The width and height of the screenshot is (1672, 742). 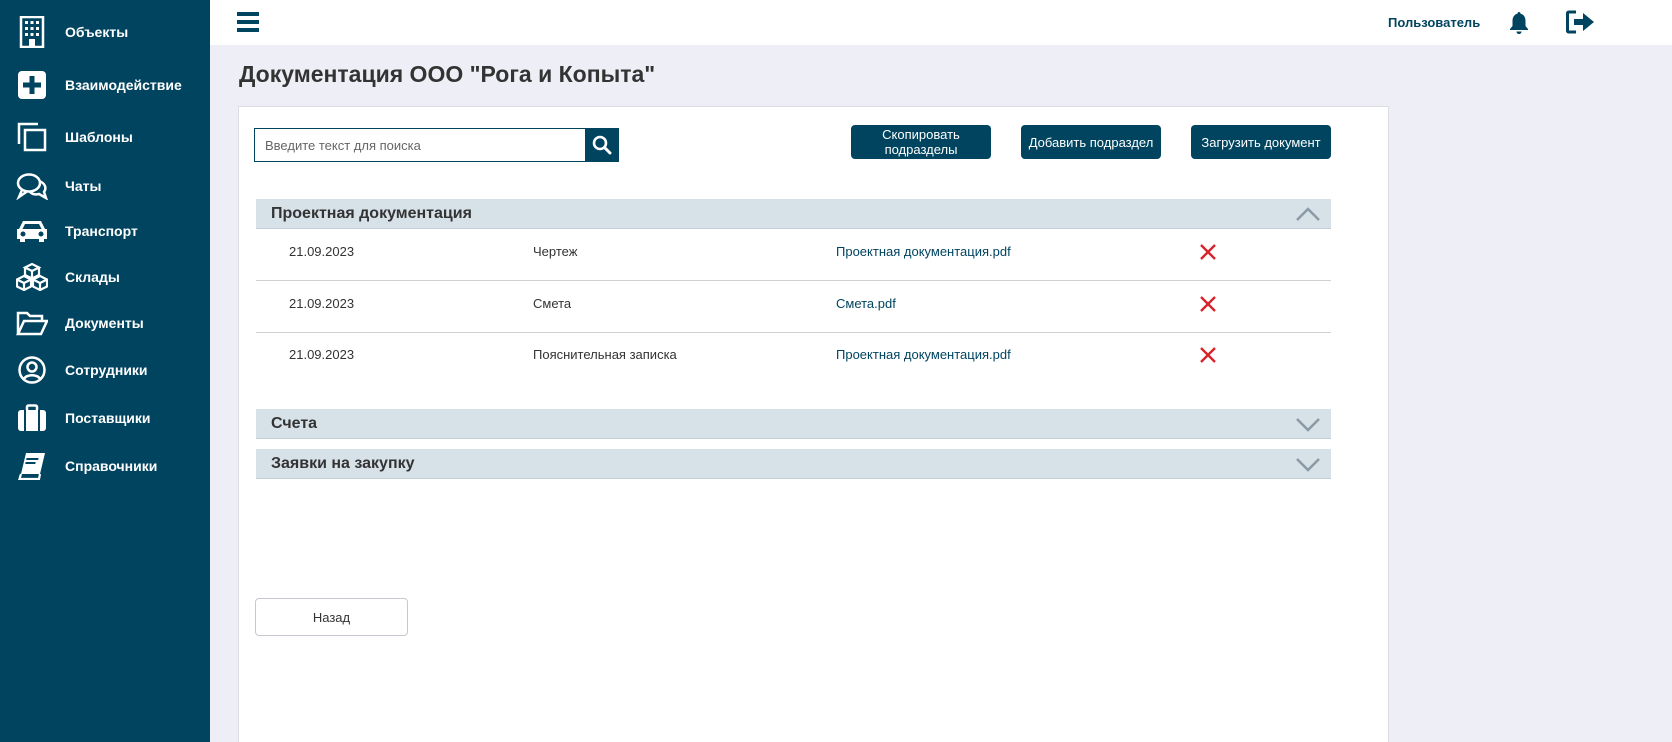 What do you see at coordinates (108, 418) in the screenshot?
I see `sidebar-item-label: Поставщики` at bounding box center [108, 418].